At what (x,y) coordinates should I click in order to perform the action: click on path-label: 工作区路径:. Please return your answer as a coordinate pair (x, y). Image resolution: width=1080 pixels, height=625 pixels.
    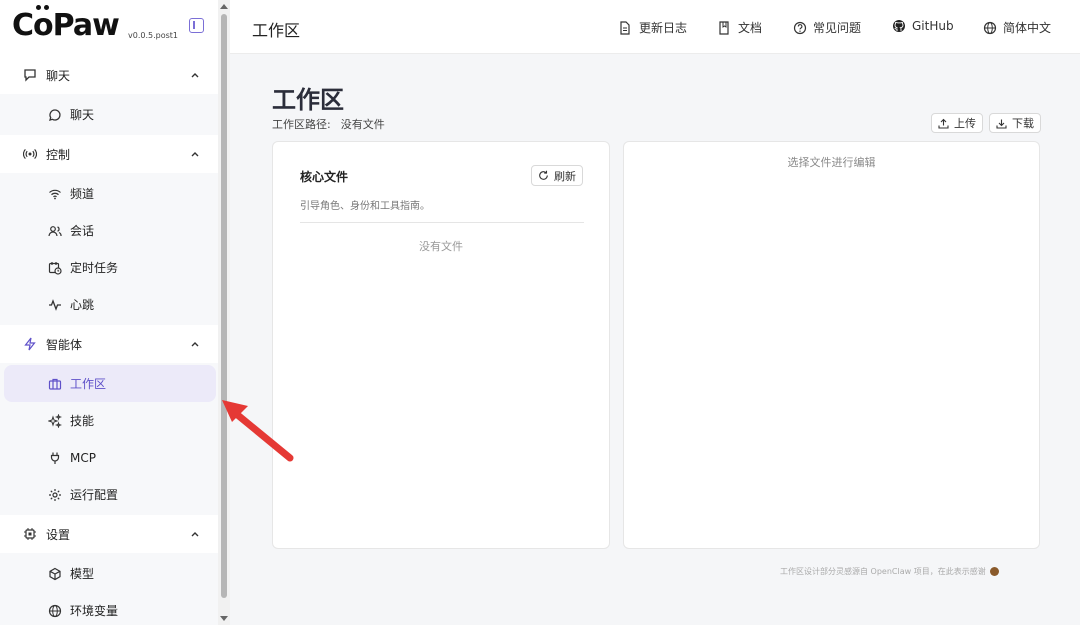
    Looking at the image, I should click on (301, 124).